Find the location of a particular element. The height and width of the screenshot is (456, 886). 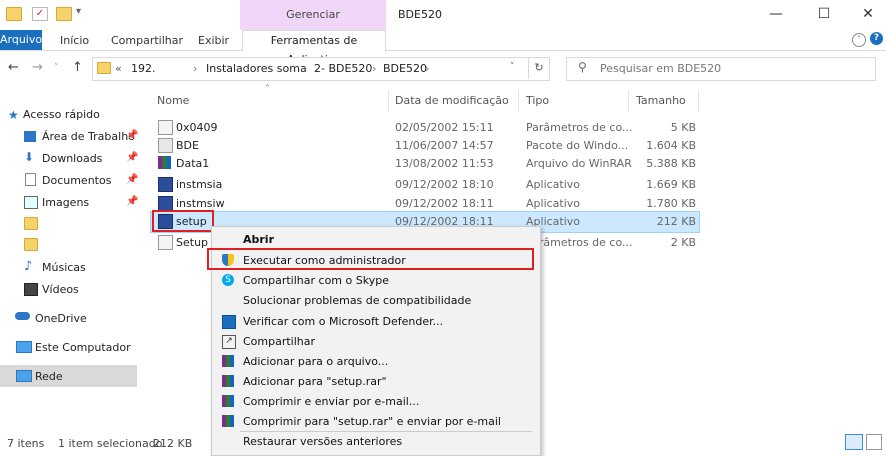

skype-icon: S is located at coordinates (228, 280).